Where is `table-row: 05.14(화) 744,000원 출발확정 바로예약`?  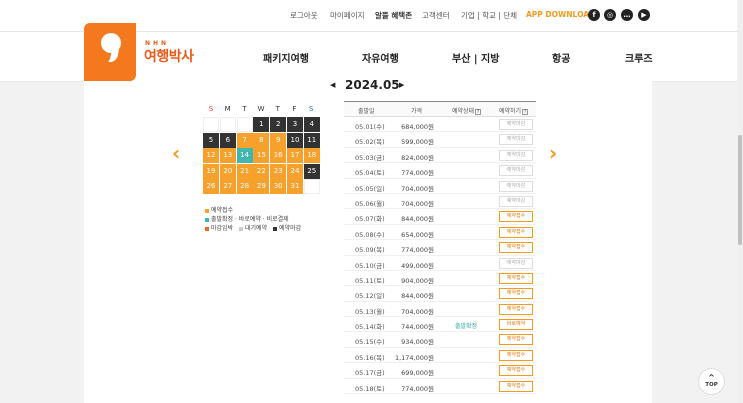
table-row: 05.14(화) 744,000원 출발확정 바로예약 is located at coordinates (440, 325).